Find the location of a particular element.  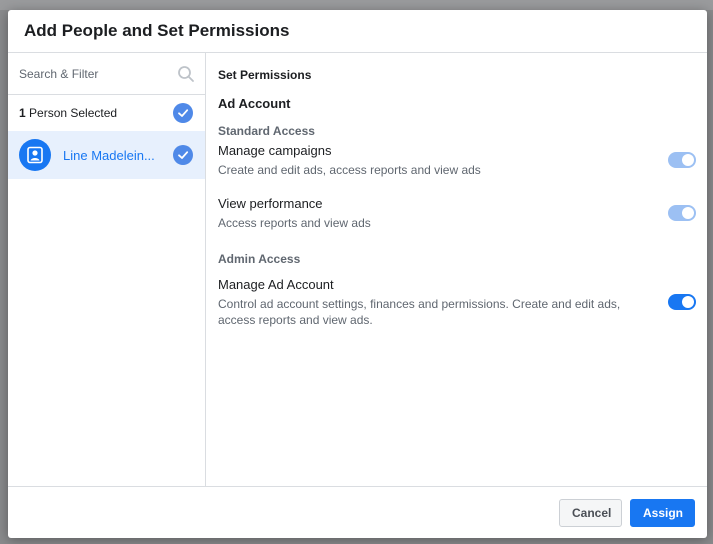

permission-name: View performance is located at coordinates (270, 203).